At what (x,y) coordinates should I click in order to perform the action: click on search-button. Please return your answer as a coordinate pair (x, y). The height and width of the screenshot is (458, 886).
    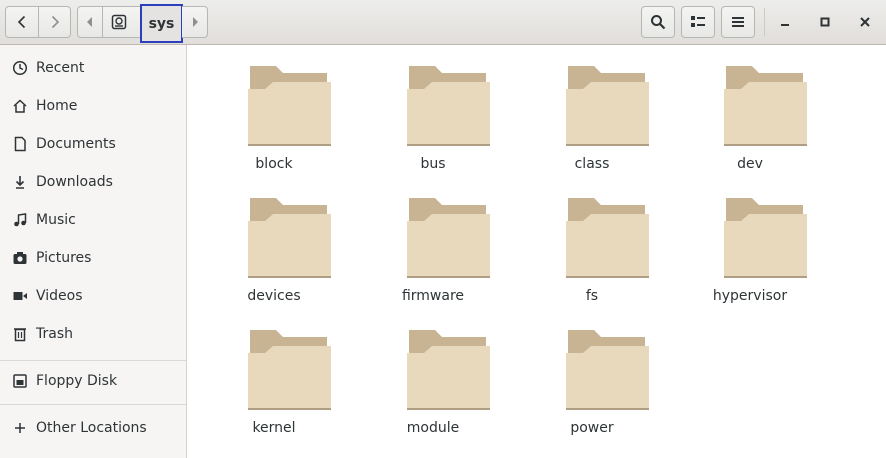
    Looking at the image, I should click on (658, 22).